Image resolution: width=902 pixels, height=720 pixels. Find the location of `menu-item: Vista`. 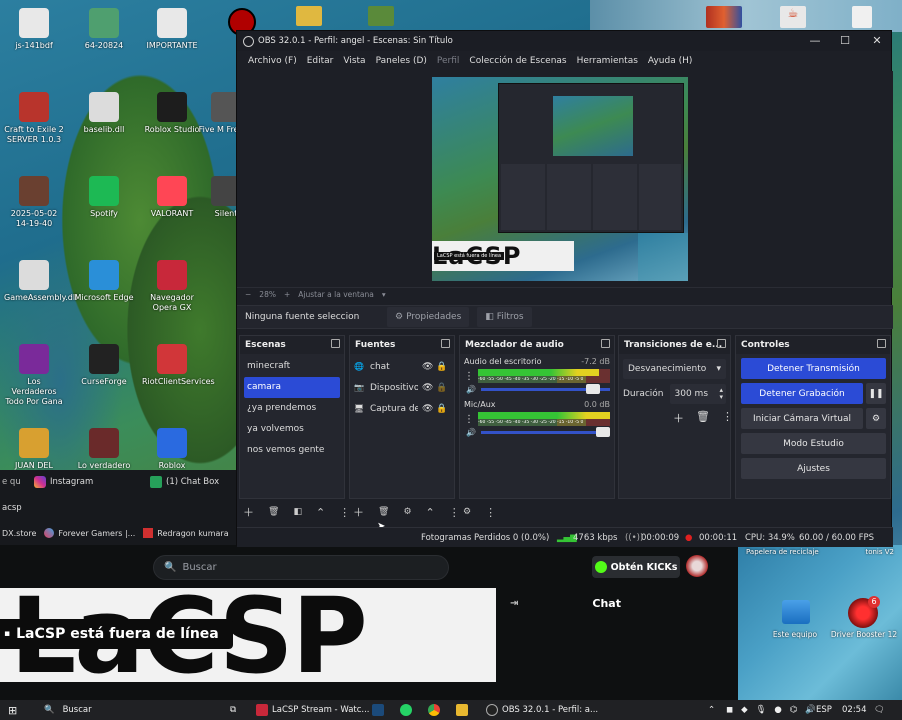

menu-item: Vista is located at coordinates (354, 61).